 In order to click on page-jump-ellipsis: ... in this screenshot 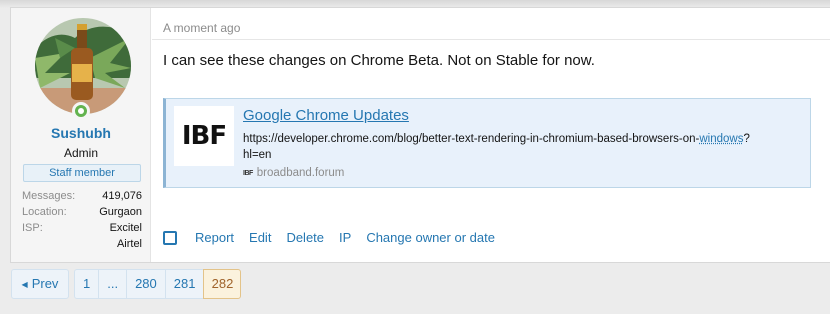, I will do `click(112, 284)`.